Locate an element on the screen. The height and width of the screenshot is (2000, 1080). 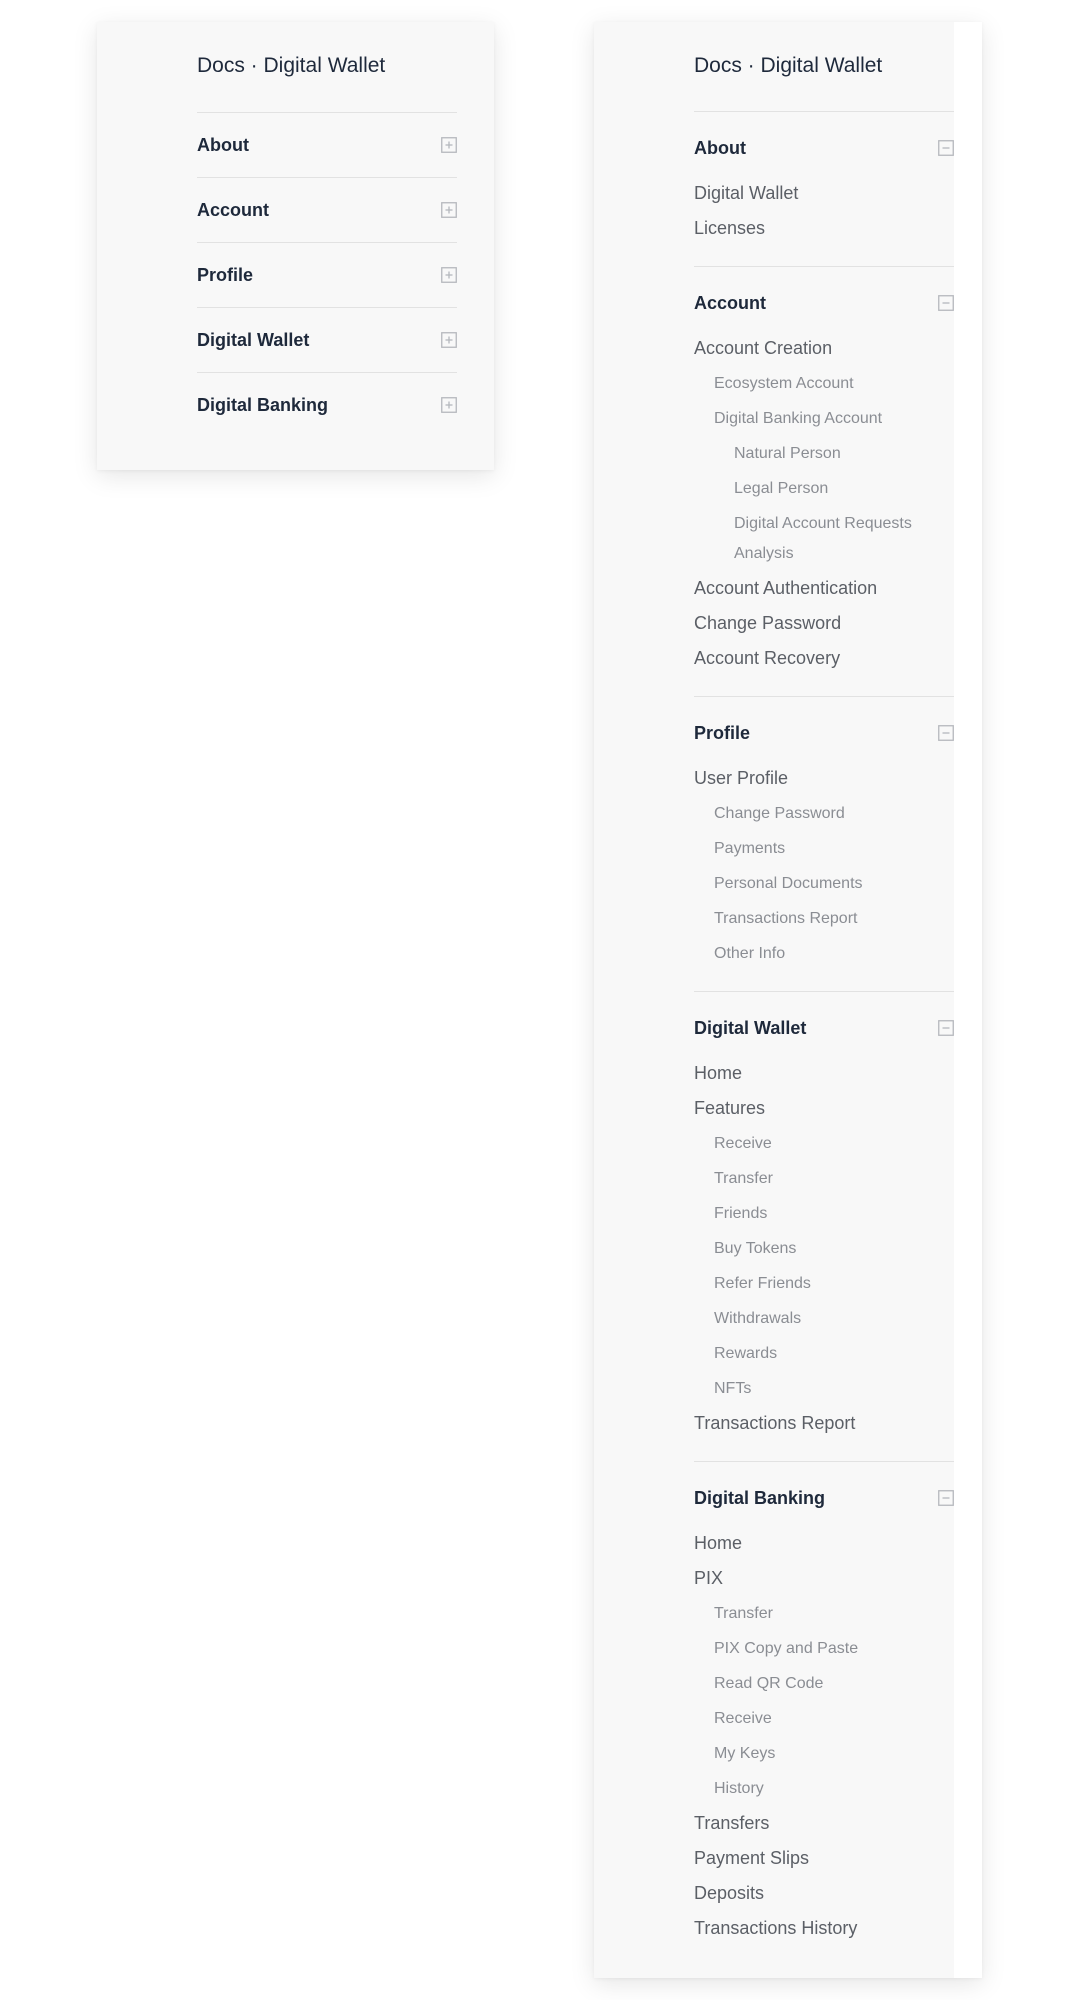
scroll-gutter is located at coordinates (968, 1000).